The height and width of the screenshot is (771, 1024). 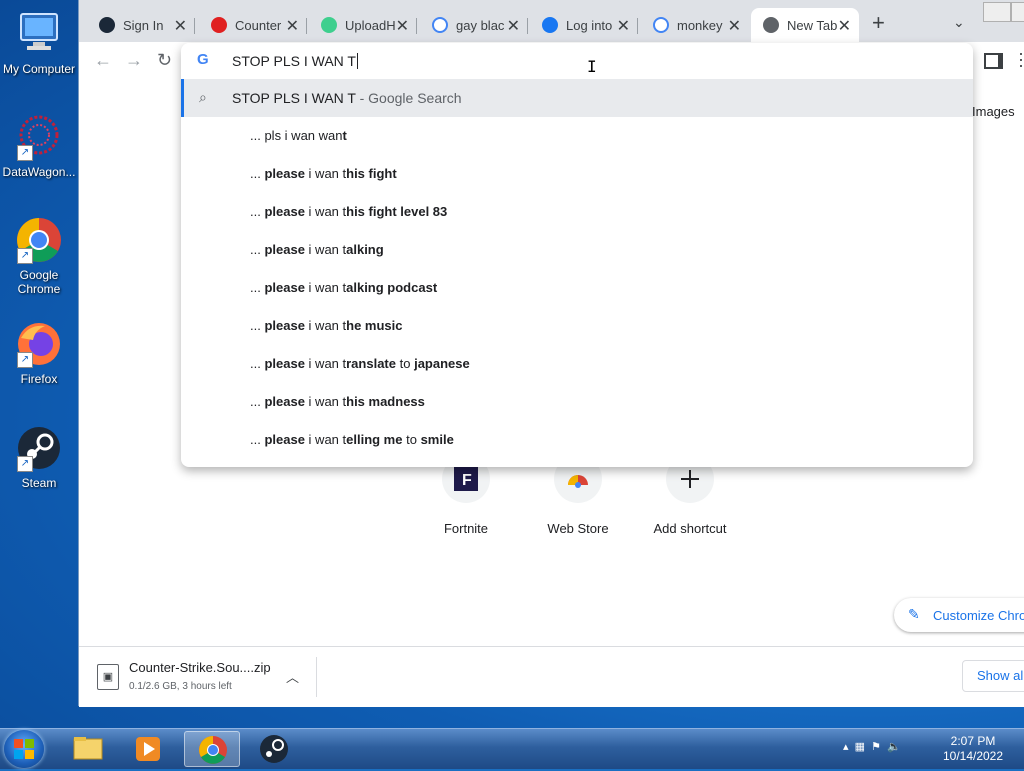 I want to click on clock-date: 10/14/2022, so click(x=973, y=756).